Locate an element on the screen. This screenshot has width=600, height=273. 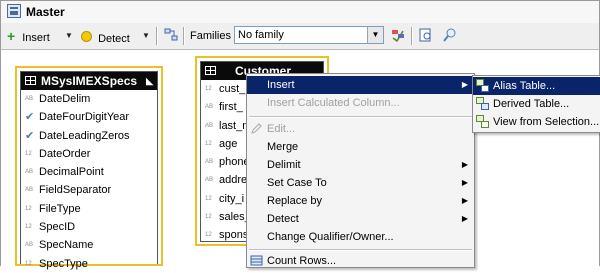
families-select: No family ▼ is located at coordinates (309, 35).